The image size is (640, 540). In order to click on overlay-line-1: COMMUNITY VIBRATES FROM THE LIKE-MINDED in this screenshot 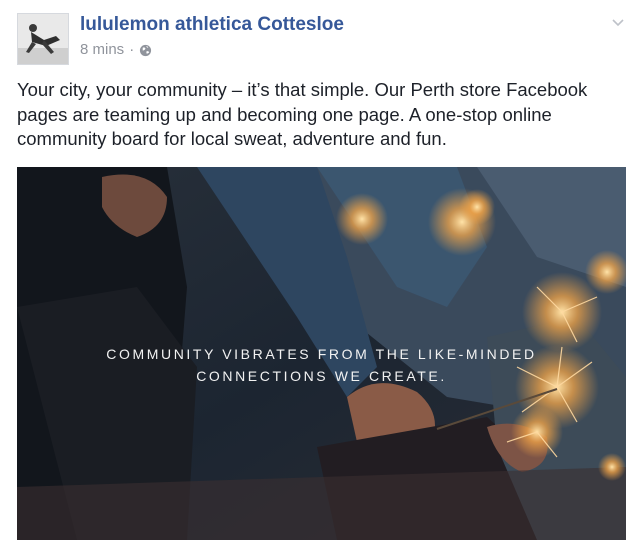, I will do `click(321, 354)`.